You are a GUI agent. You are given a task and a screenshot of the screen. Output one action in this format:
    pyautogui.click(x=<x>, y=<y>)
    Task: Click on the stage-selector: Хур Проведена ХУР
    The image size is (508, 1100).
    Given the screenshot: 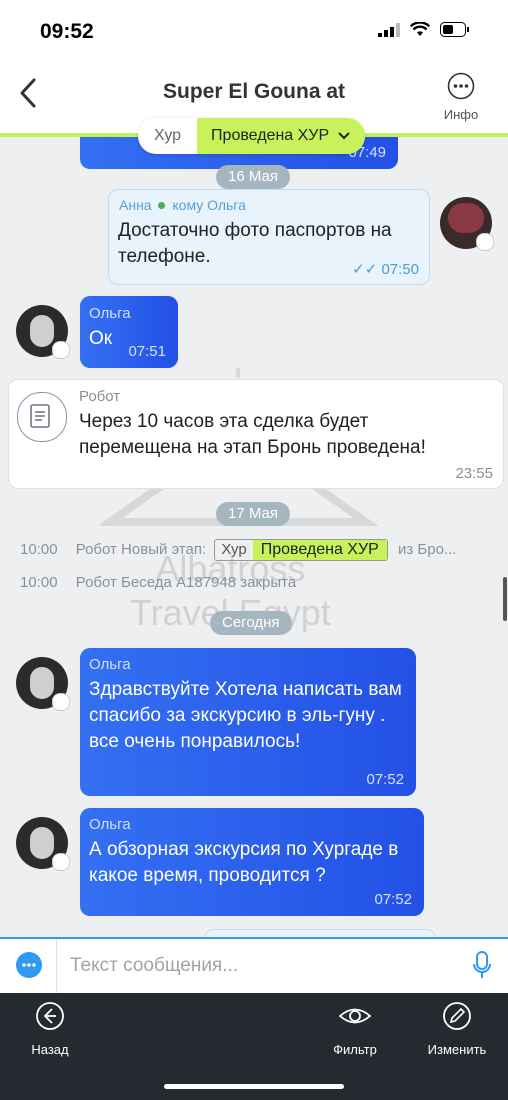 What is the action you would take?
    pyautogui.click(x=252, y=136)
    